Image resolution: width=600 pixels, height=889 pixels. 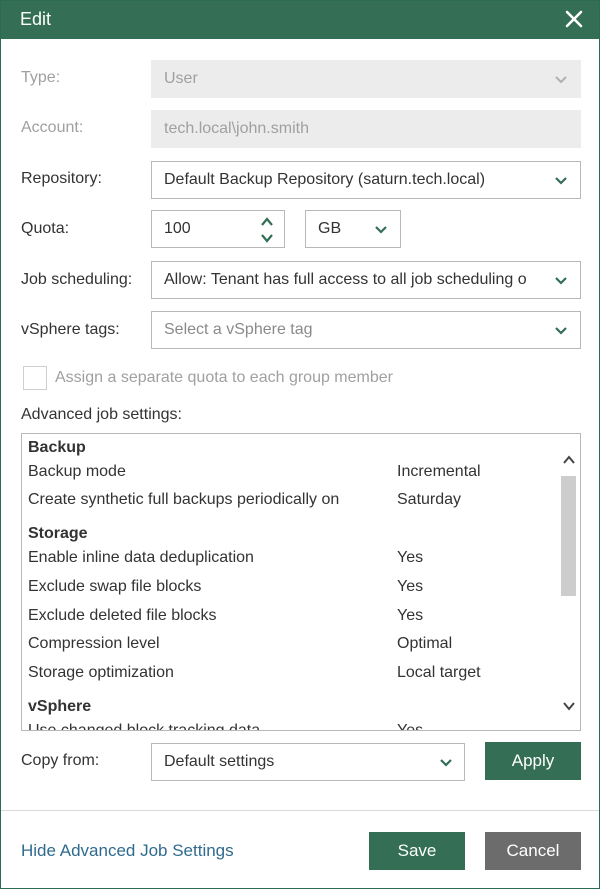 I want to click on setting-value: Optimal, so click(x=425, y=643).